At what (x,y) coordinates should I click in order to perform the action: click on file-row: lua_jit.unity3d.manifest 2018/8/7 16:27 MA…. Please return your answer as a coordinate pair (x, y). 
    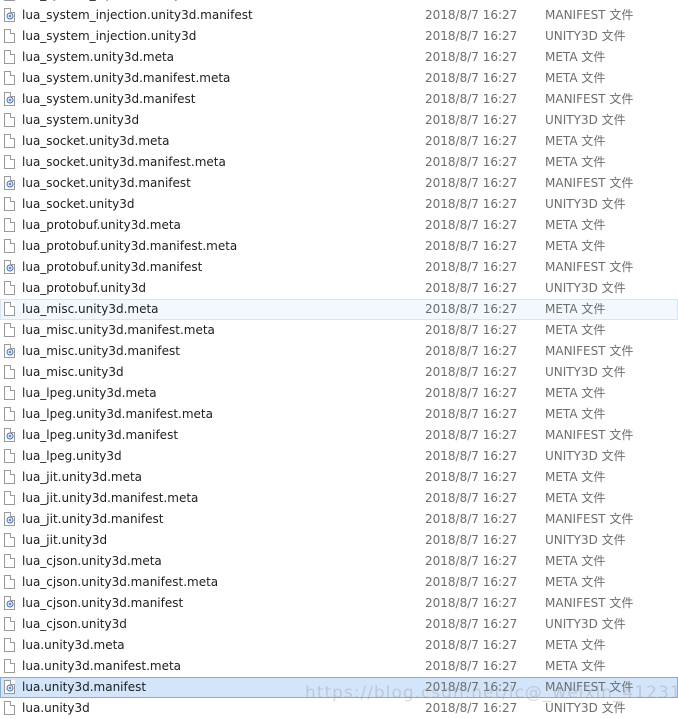
    Looking at the image, I should click on (339, 519).